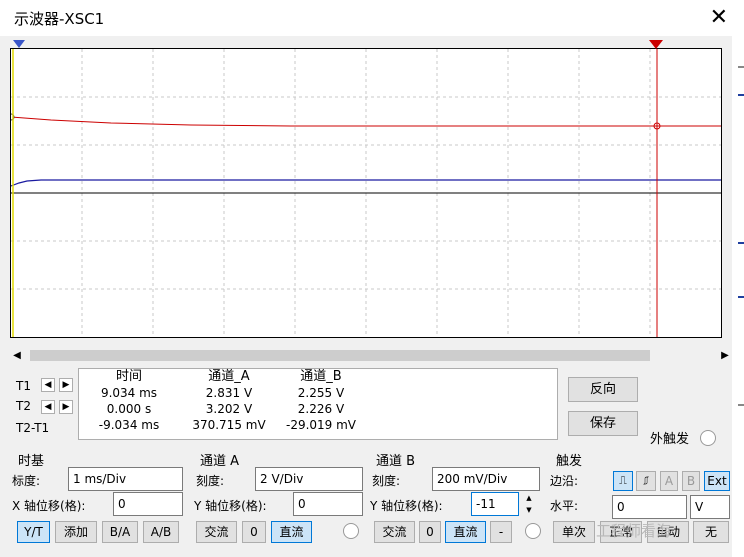 The width and height of the screenshot is (744, 557). What do you see at coordinates (372, 18) in the screenshot?
I see `title-bar: 示波器-XSC1 ✕` at bounding box center [372, 18].